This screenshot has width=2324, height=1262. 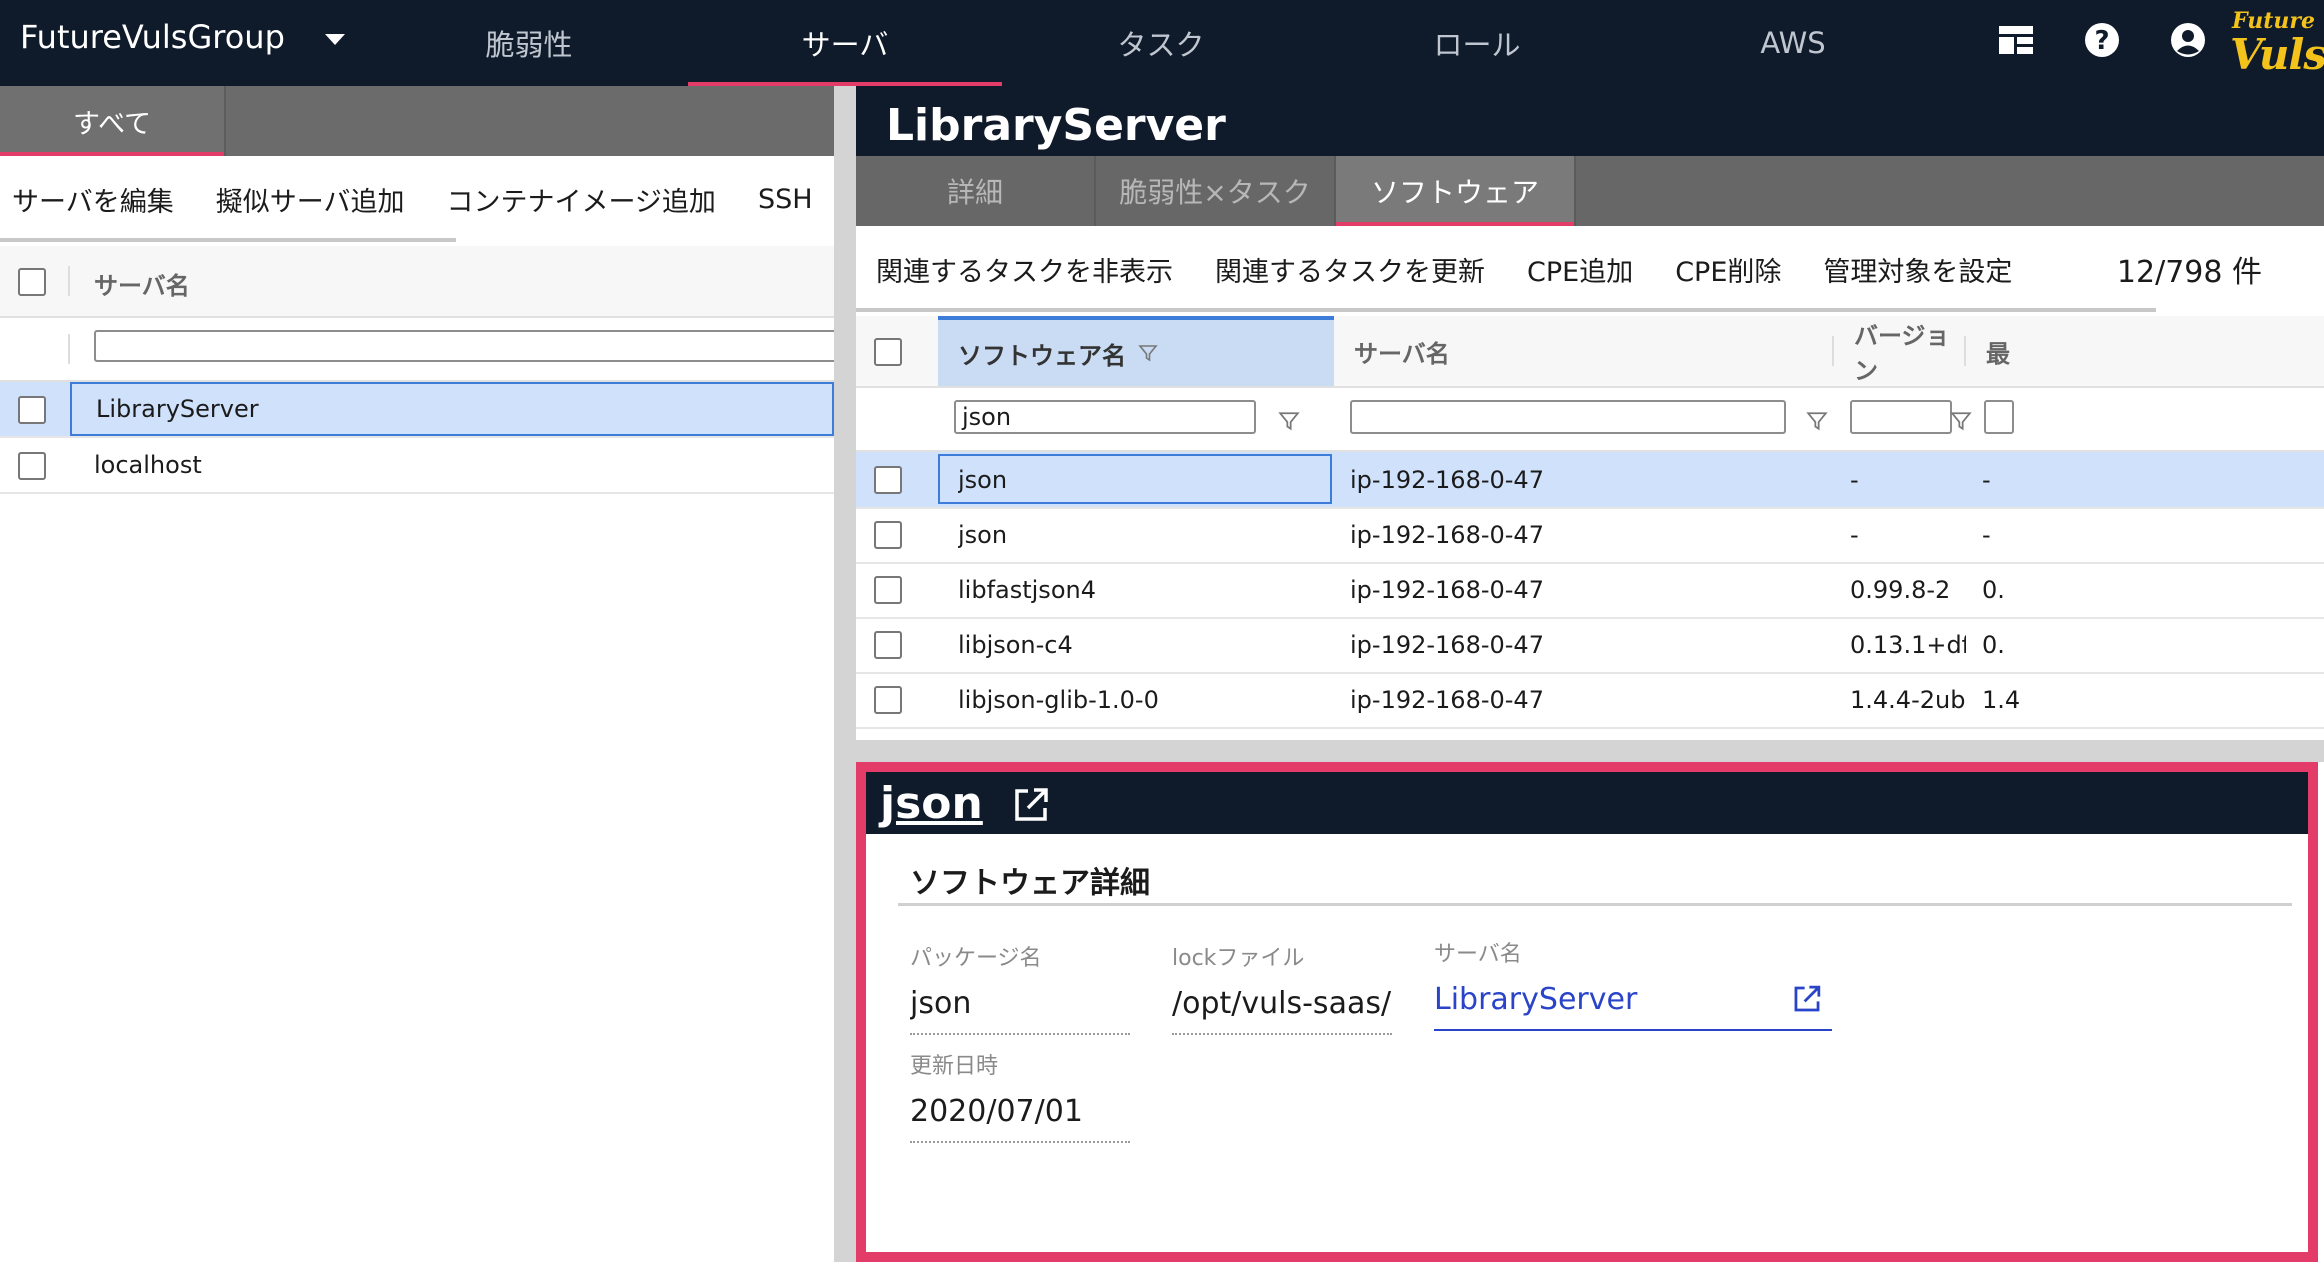 I want to click on table-row, so click(x=1590, y=733).